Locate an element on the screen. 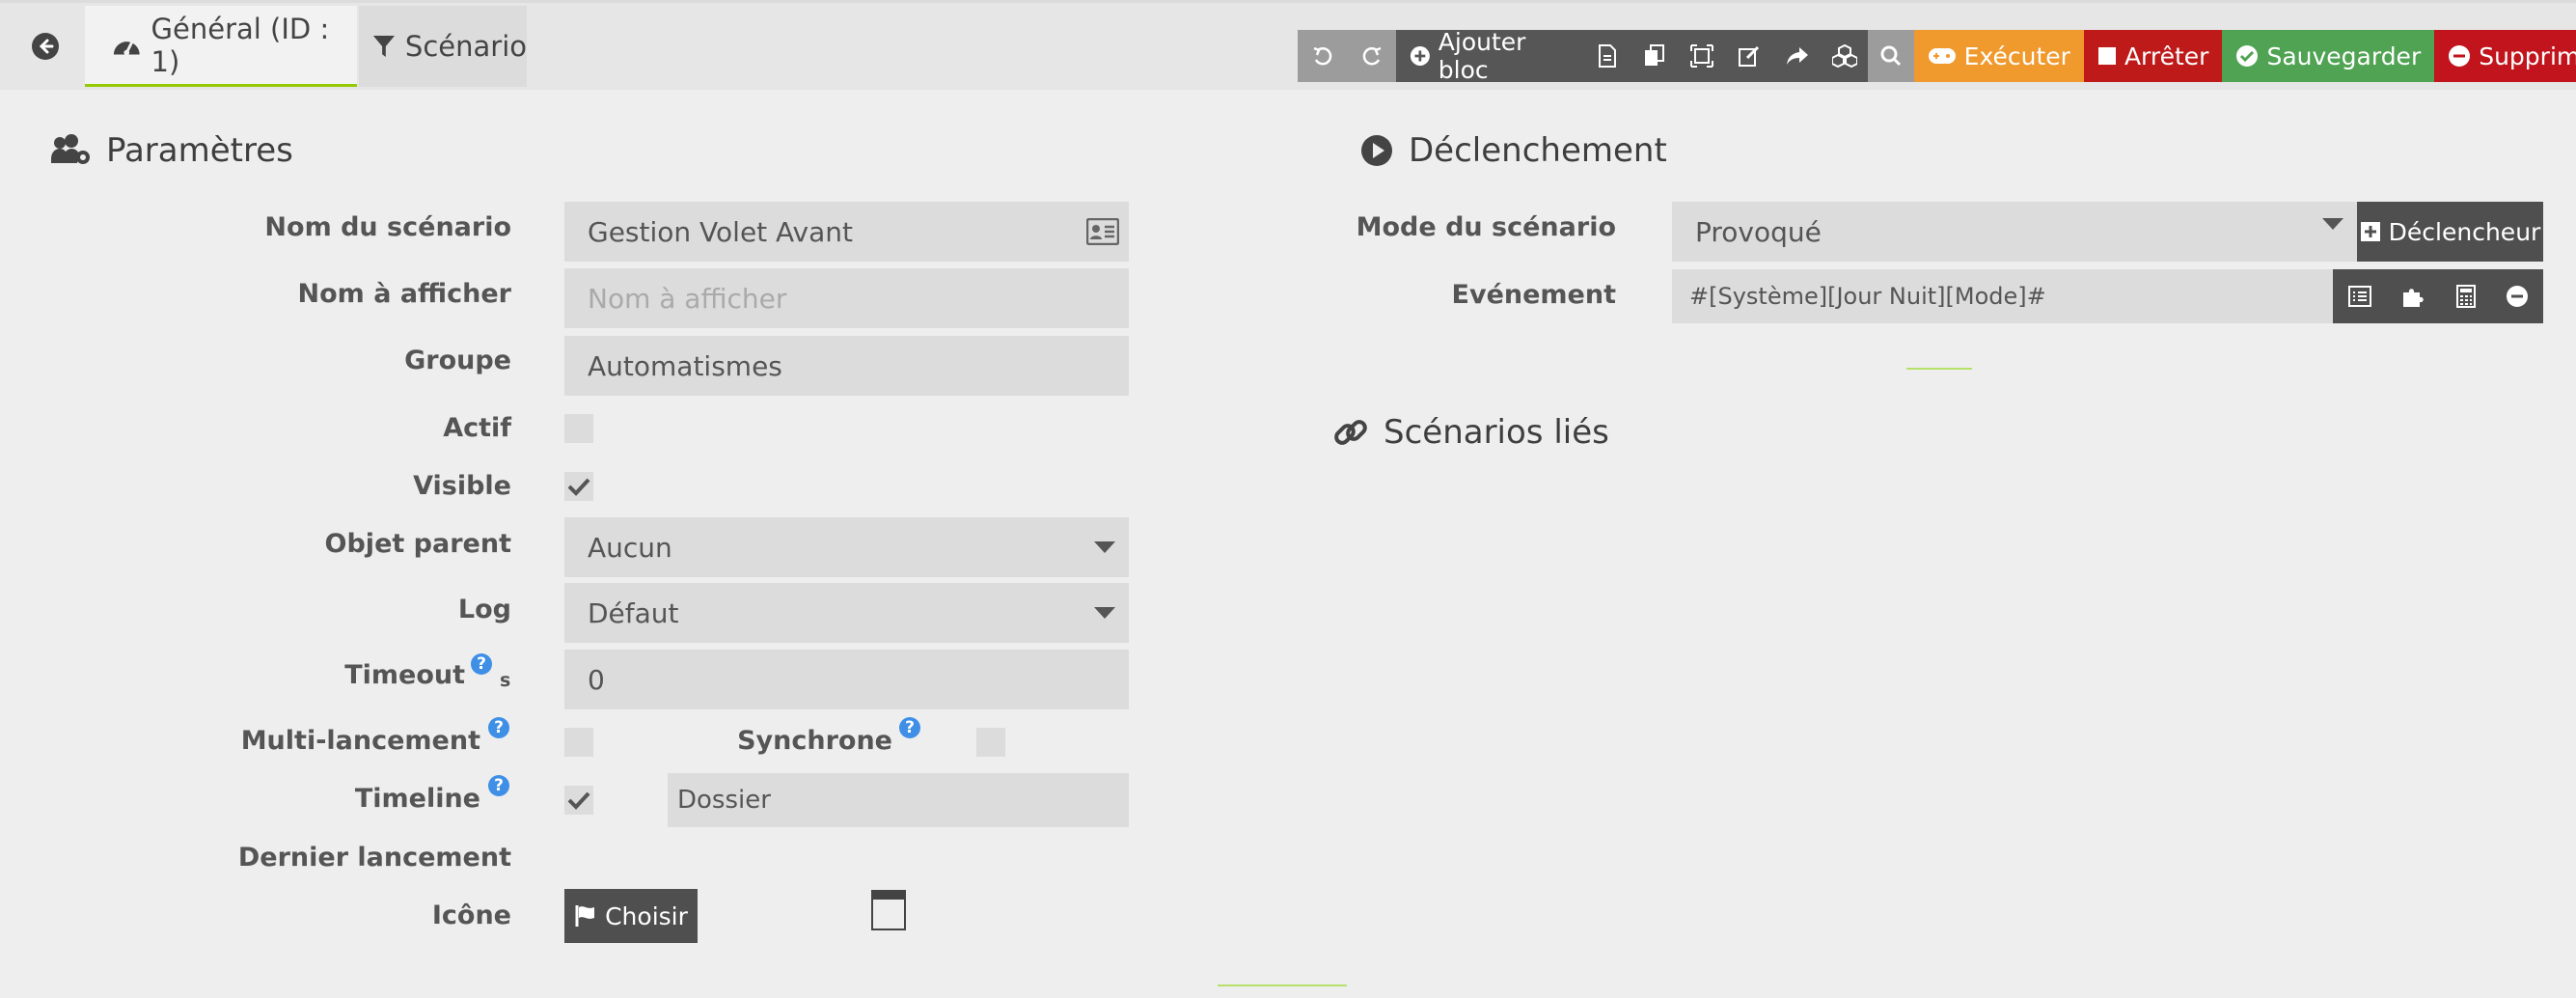 Image resolution: width=2576 pixels, height=998 pixels. tab-scenario-label: Scénario is located at coordinates (466, 46).